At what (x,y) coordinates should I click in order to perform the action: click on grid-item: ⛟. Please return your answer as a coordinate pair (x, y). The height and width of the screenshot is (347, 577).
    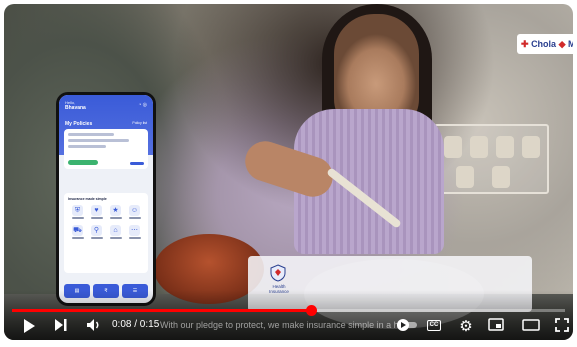
    Looking at the image, I should click on (77, 232).